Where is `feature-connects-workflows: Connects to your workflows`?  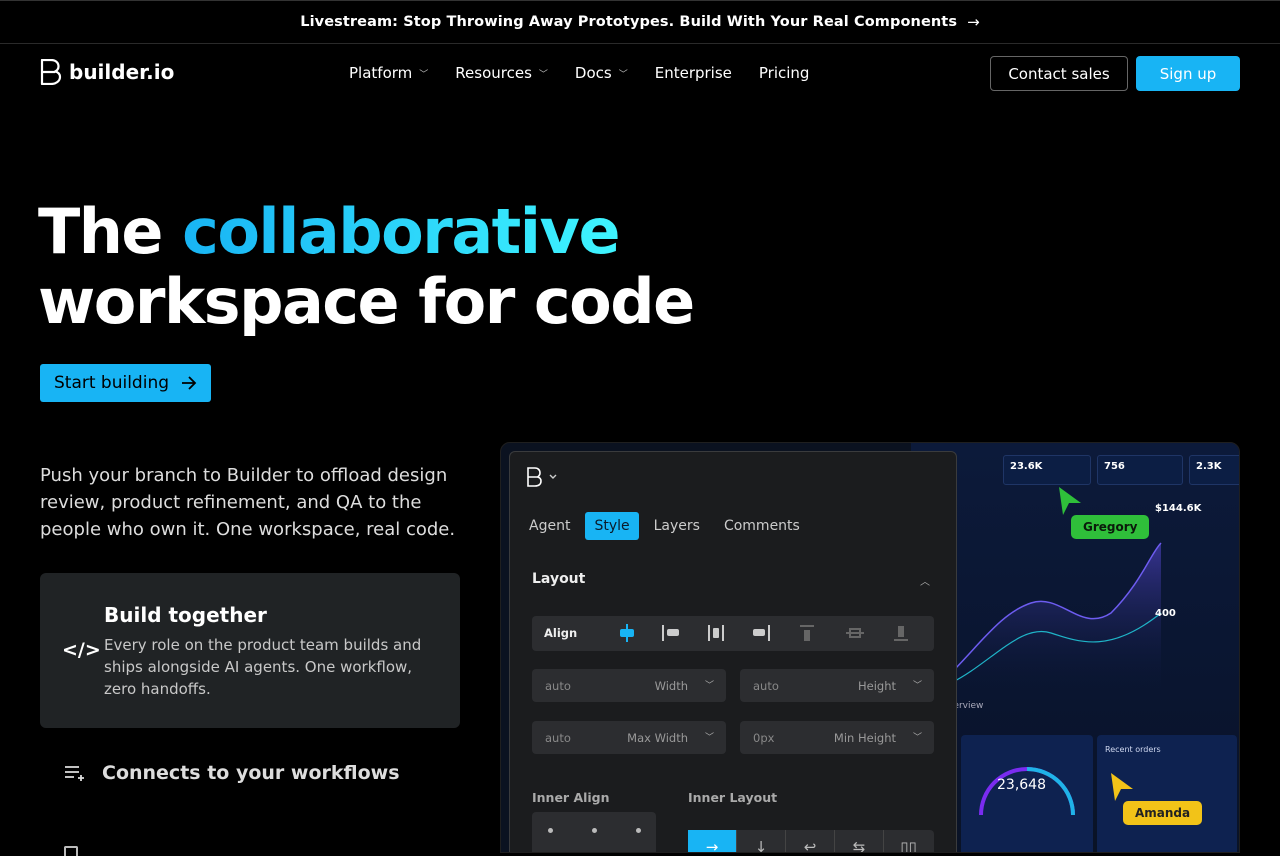
feature-connects-workflows: Connects to your workflows is located at coordinates (232, 773).